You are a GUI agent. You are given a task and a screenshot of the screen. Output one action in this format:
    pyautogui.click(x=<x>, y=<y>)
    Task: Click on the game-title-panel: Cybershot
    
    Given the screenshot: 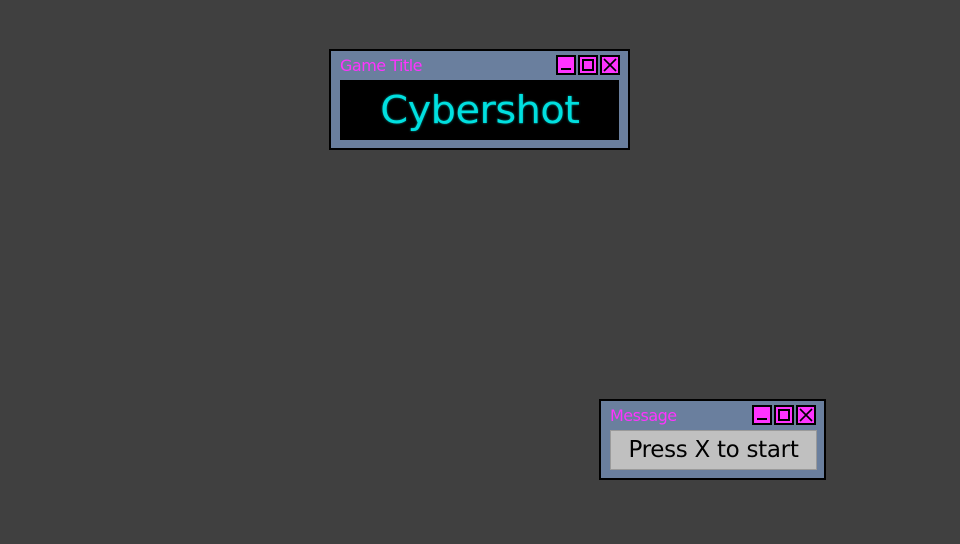 What is the action you would take?
    pyautogui.click(x=479, y=110)
    